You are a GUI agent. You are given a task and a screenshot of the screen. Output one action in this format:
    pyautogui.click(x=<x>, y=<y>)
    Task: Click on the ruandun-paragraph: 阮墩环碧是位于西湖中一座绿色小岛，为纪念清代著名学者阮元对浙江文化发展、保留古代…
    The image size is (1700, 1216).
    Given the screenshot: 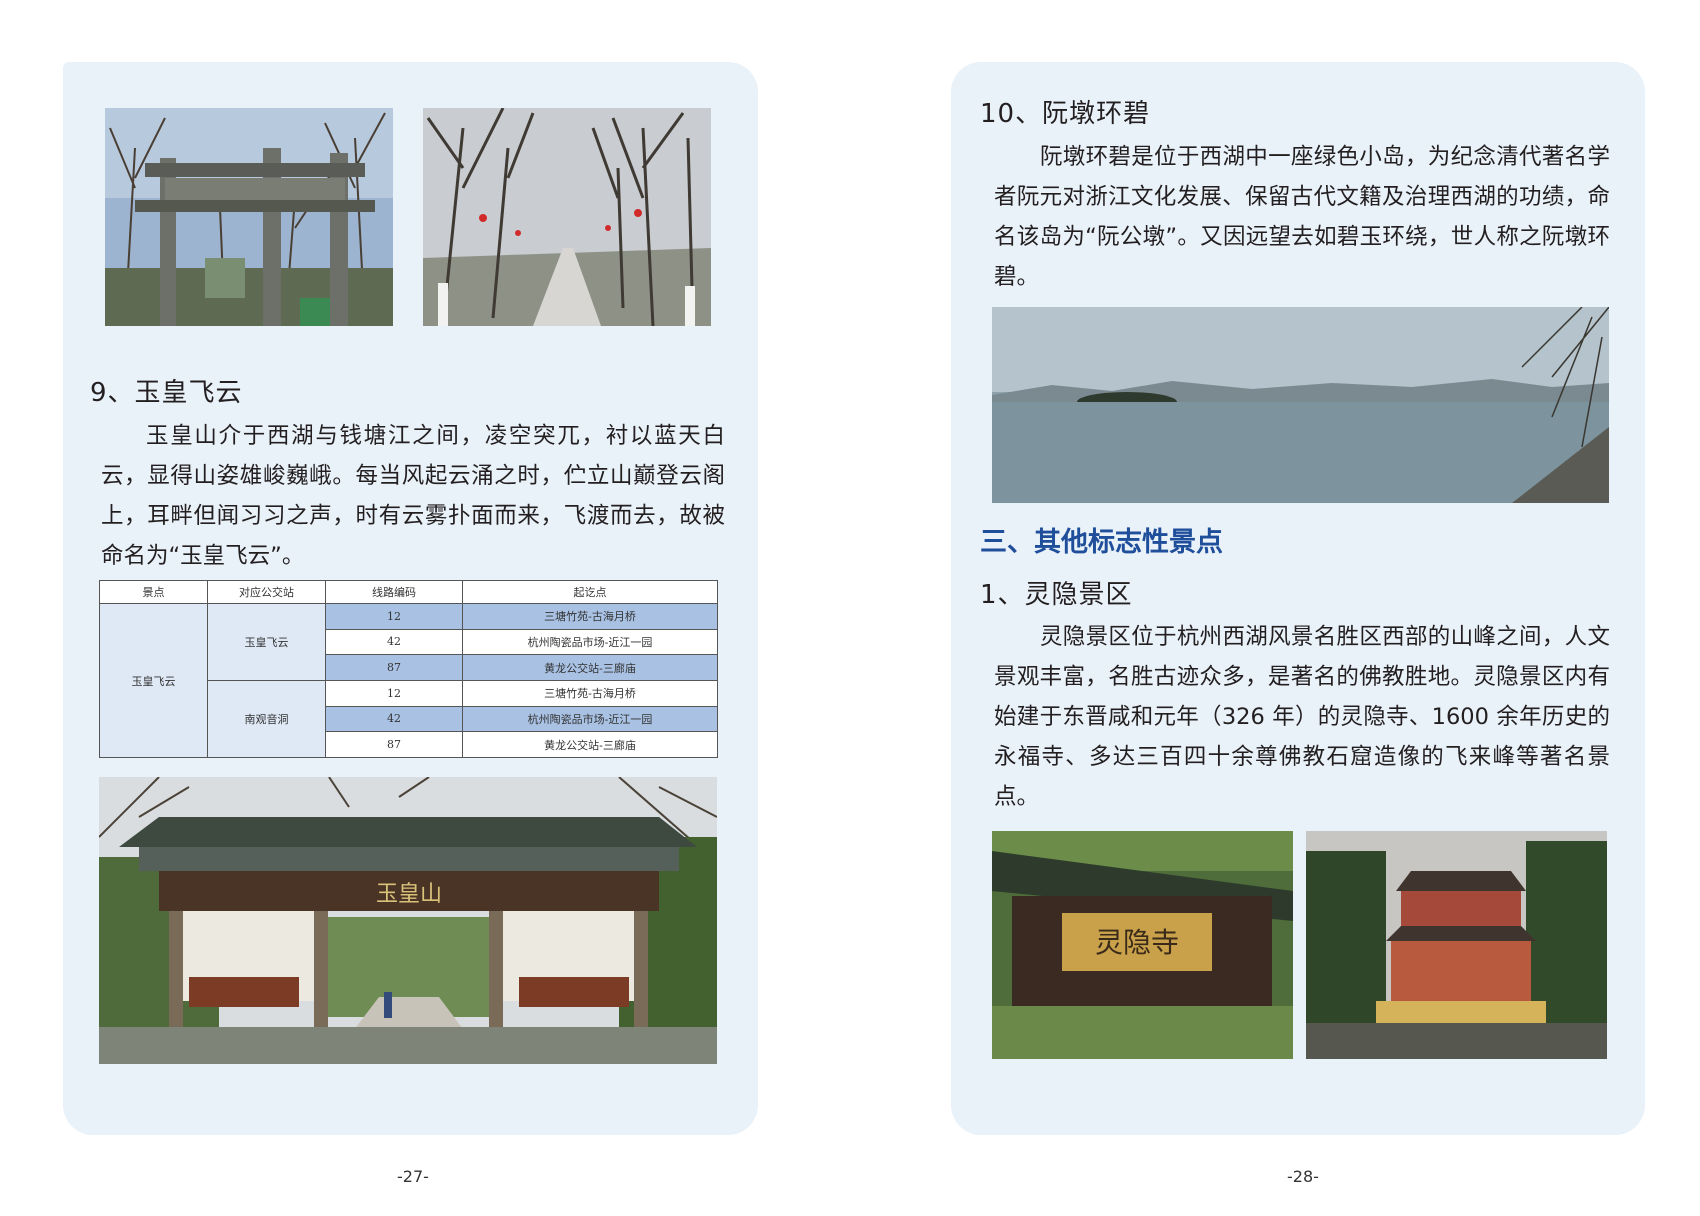 What is the action you would take?
    pyautogui.click(x=1302, y=217)
    